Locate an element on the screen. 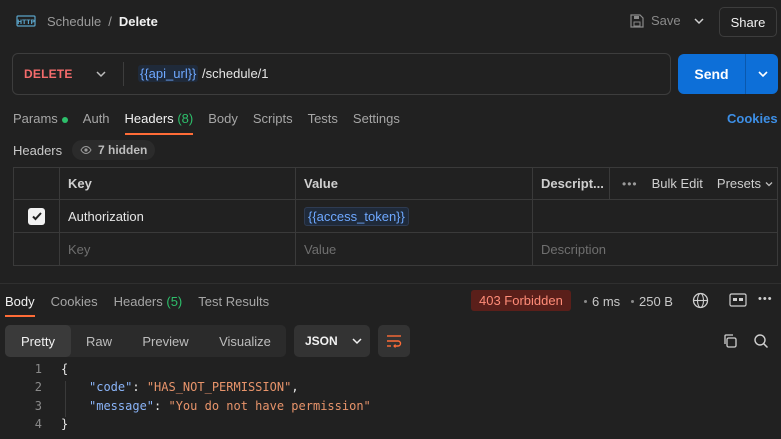 The width and height of the screenshot is (781, 439). response-tab-test-results: Test Results is located at coordinates (233, 301).